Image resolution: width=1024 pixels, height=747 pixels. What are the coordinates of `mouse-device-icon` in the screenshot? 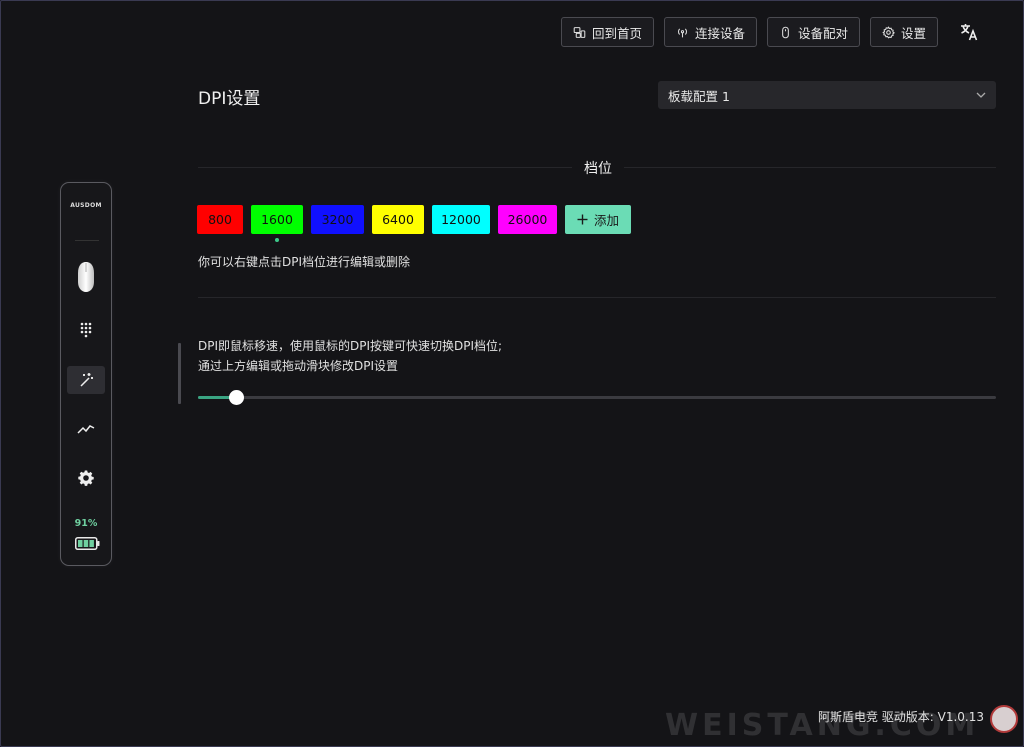 It's located at (86, 277).